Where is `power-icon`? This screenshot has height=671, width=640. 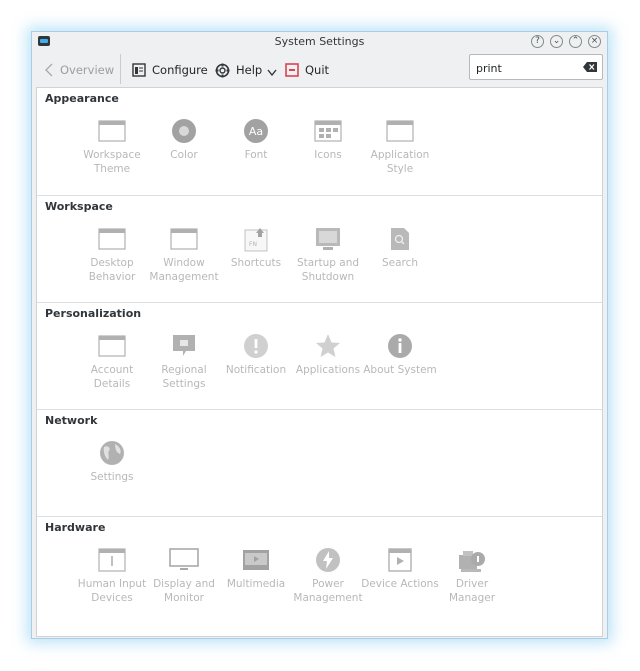
power-icon is located at coordinates (328, 560).